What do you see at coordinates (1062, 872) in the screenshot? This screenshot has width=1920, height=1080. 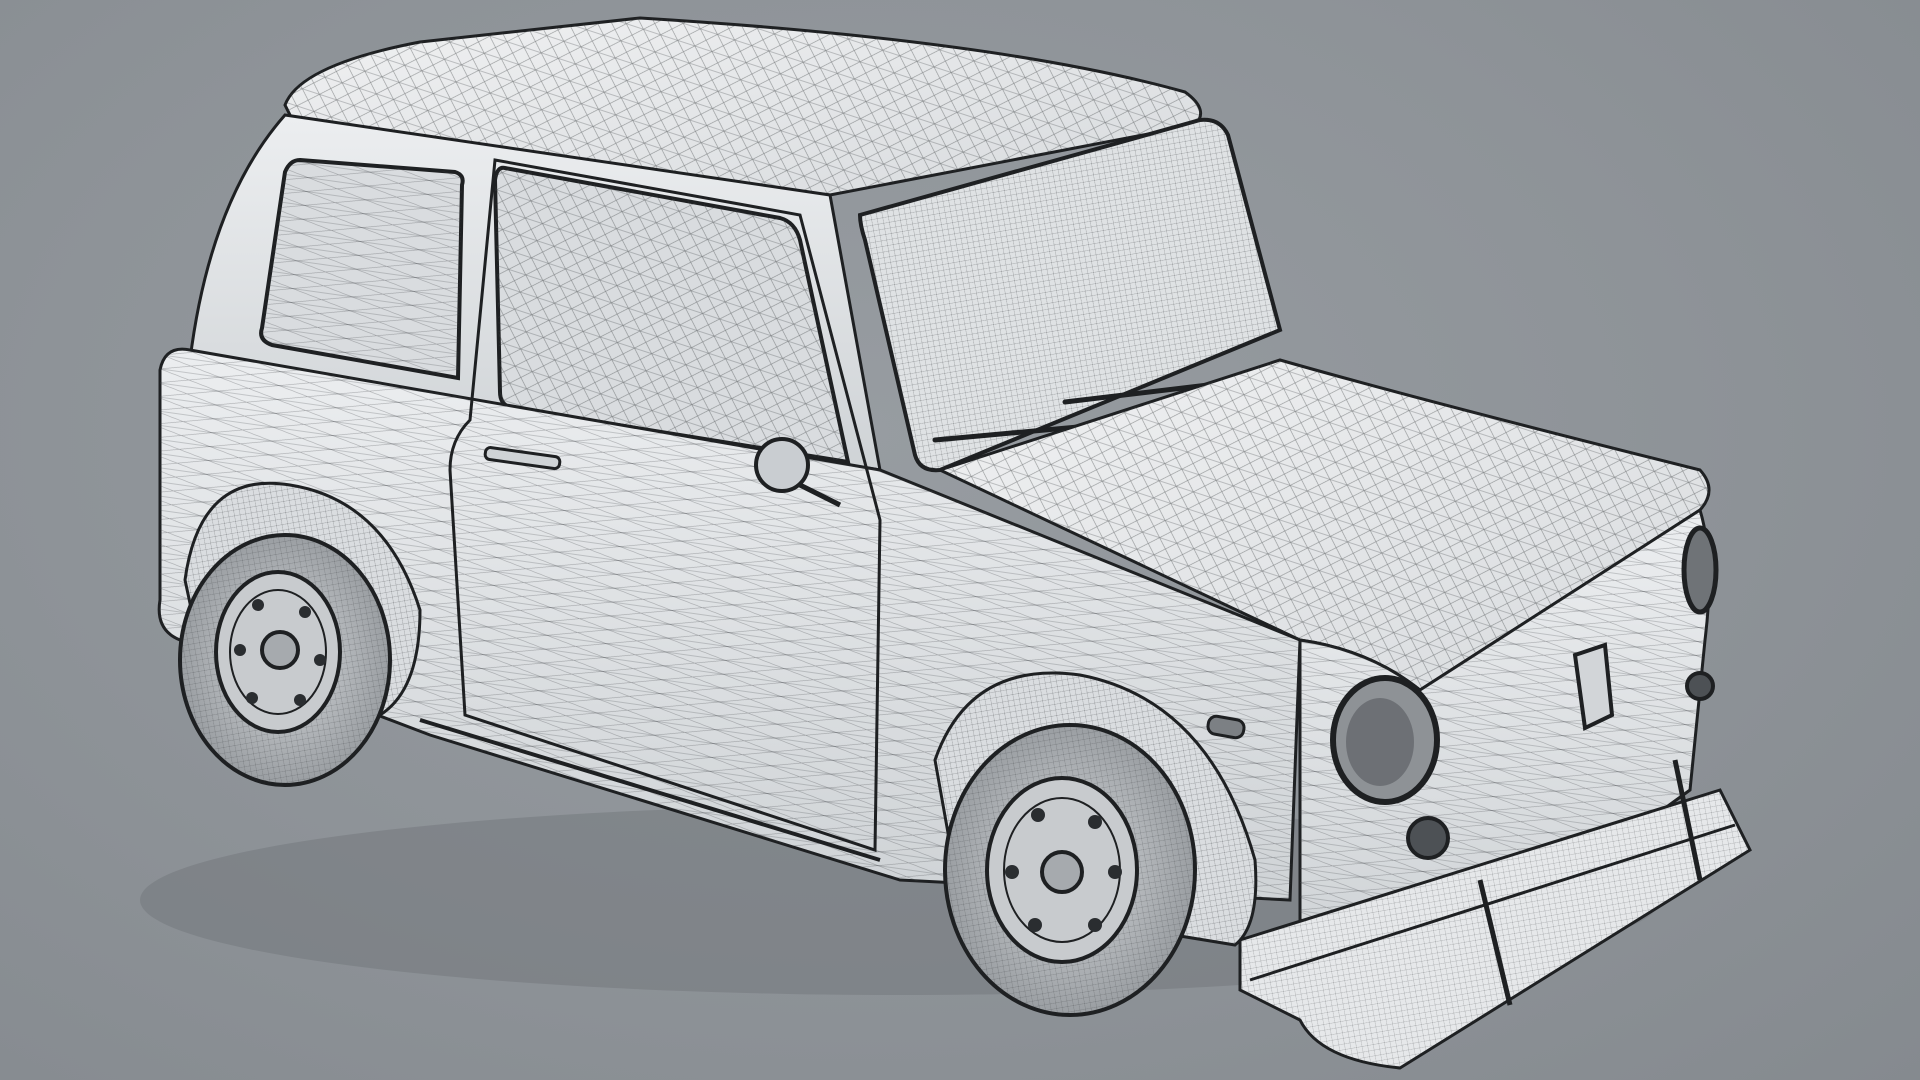 I see `front-hub` at bounding box center [1062, 872].